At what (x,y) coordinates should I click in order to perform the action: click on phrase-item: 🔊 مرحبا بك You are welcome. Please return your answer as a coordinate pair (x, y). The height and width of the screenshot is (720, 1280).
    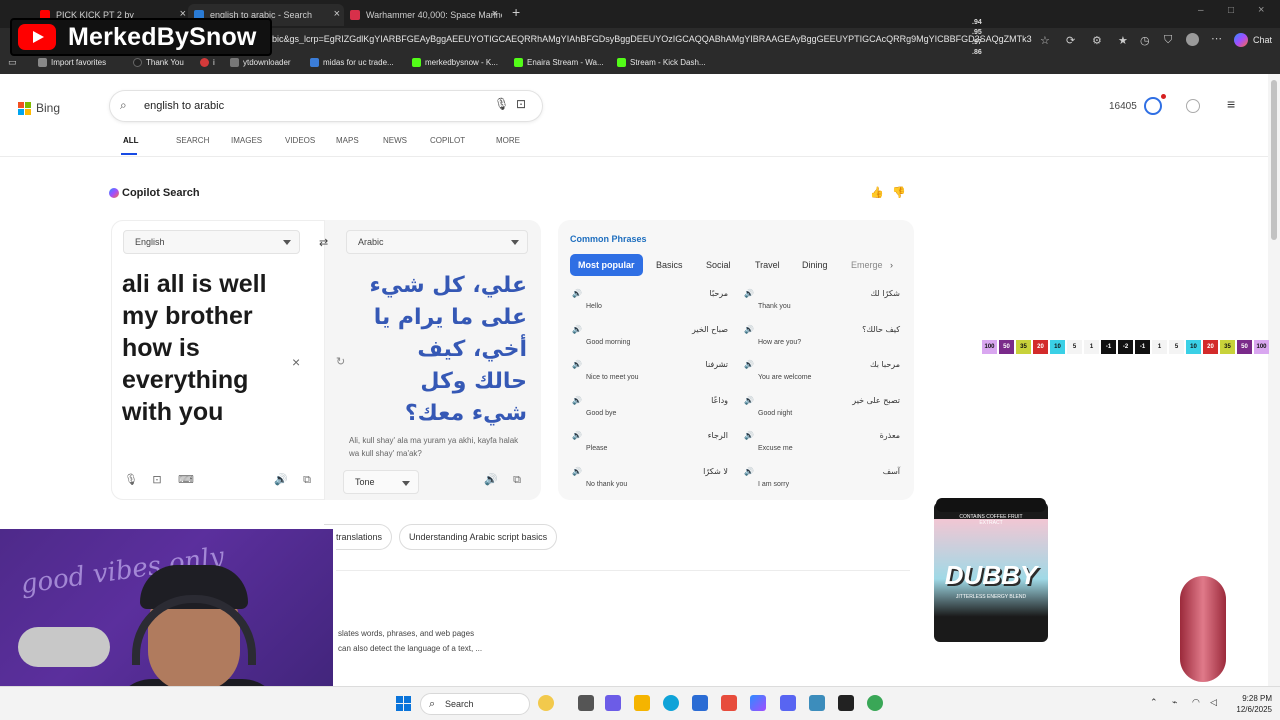
    Looking at the image, I should click on (825, 375).